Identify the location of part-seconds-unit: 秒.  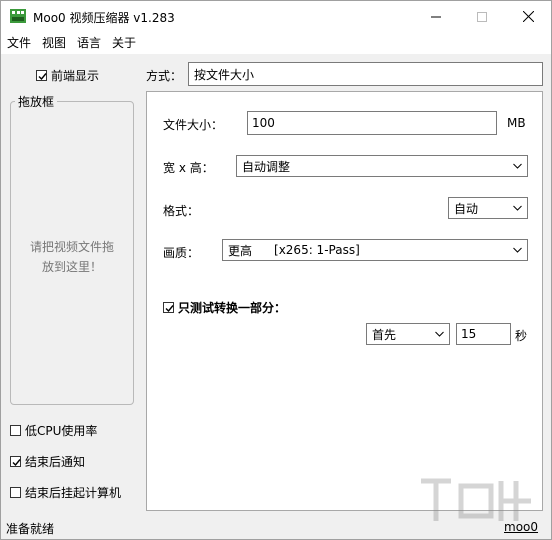
(521, 336).